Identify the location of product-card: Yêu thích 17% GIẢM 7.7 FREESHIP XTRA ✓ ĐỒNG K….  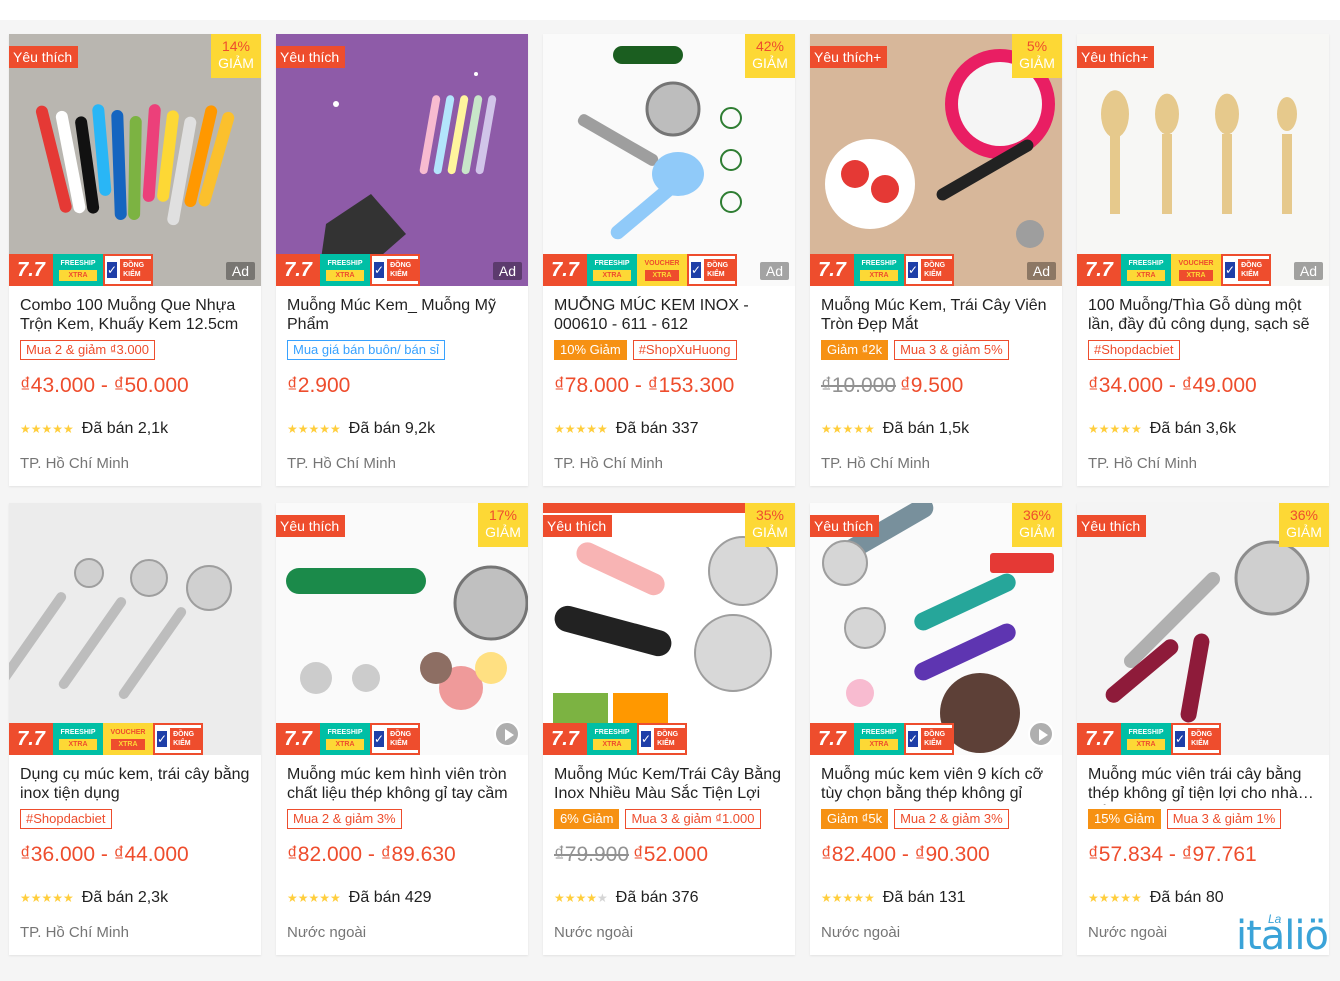
(402, 729).